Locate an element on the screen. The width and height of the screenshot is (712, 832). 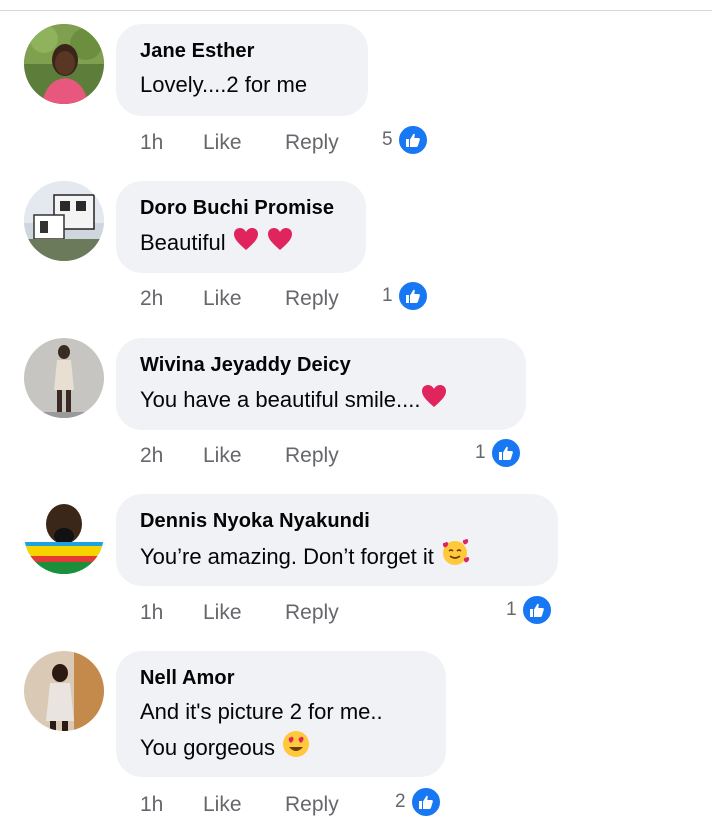
commenter-name: Wivina Jeyaddy Deicy is located at coordinates (321, 365).